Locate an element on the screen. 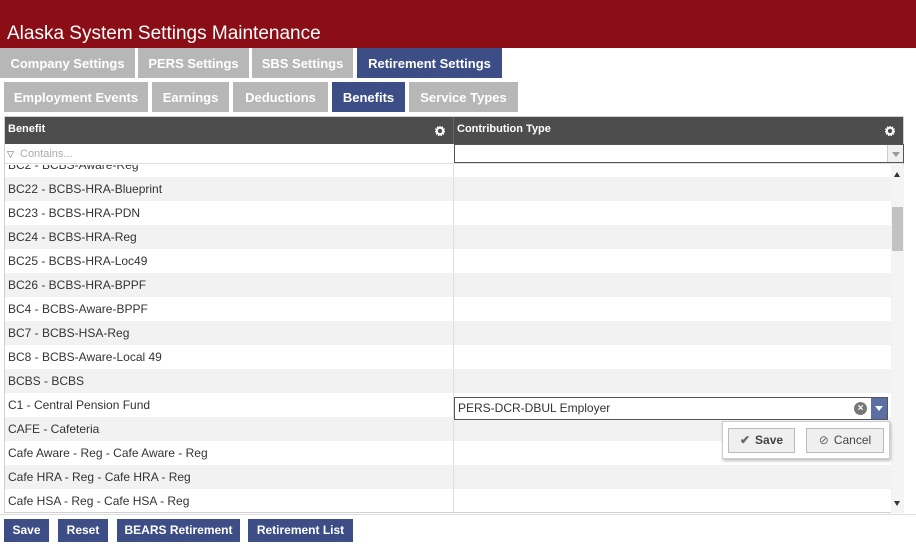 The width and height of the screenshot is (916, 544). column-header-contribution-type-label: Contribution Type is located at coordinates (504, 129).